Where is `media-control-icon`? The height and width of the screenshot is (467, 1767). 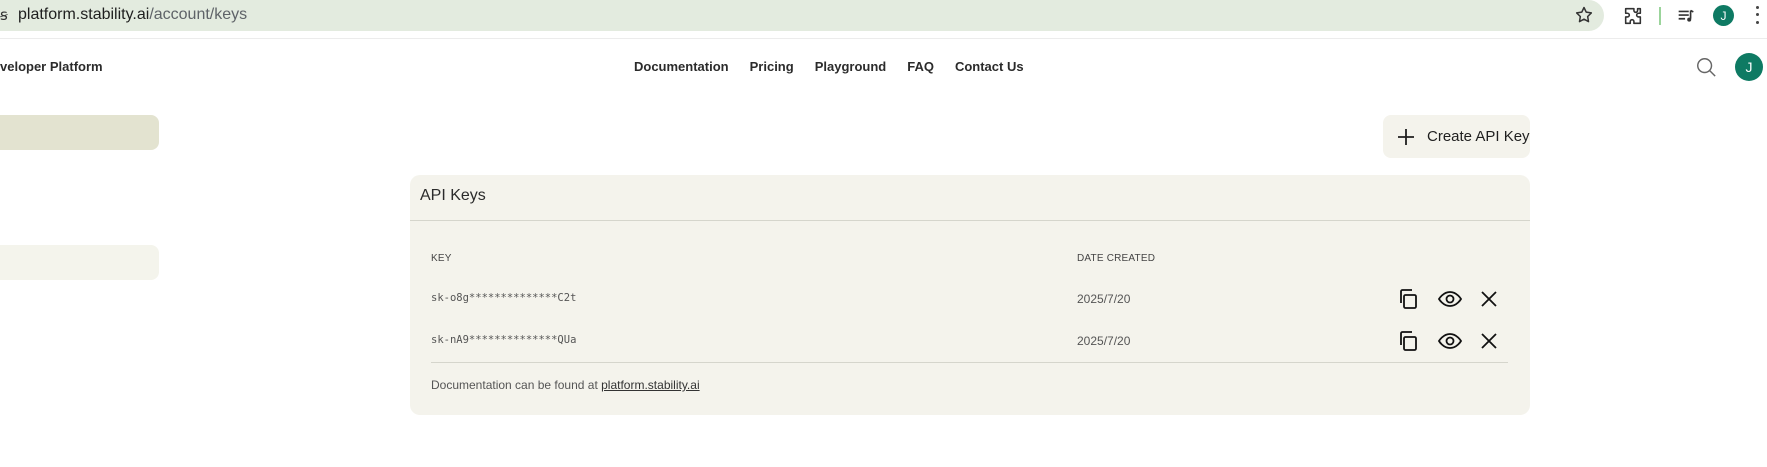 media-control-icon is located at coordinates (1686, 16).